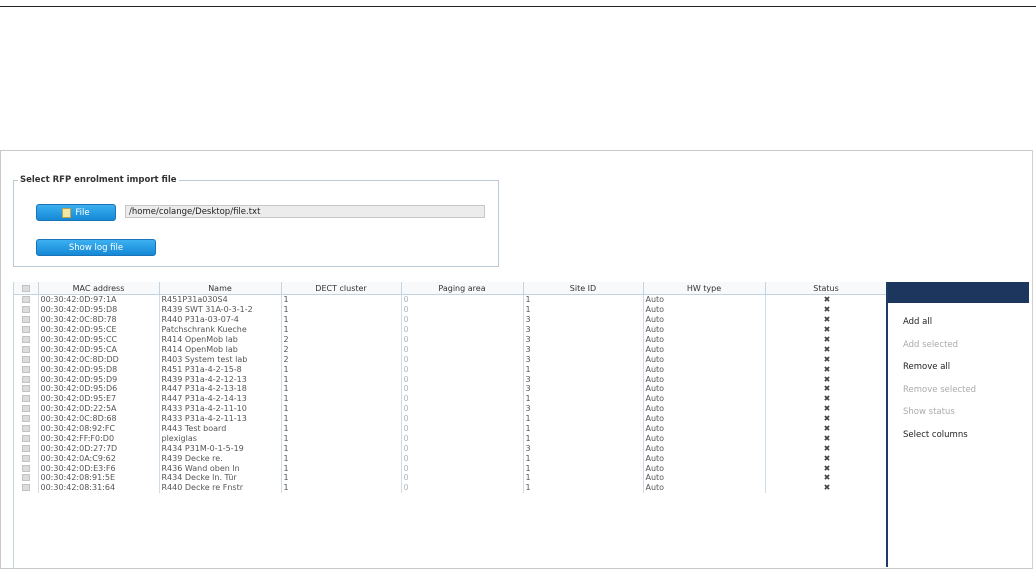 This screenshot has width=1036, height=570. Describe the element at coordinates (98, 180) in the screenshot. I see `import-file-legend: Select RFP enrolment import file` at that location.